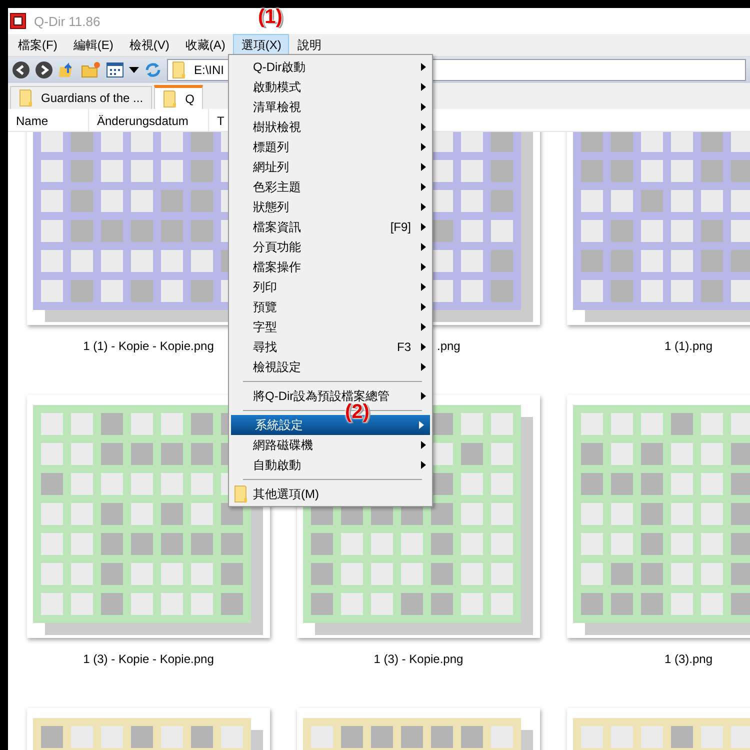 The height and width of the screenshot is (750, 750). What do you see at coordinates (270, 17) in the screenshot?
I see `step-annotation: (1)` at bounding box center [270, 17].